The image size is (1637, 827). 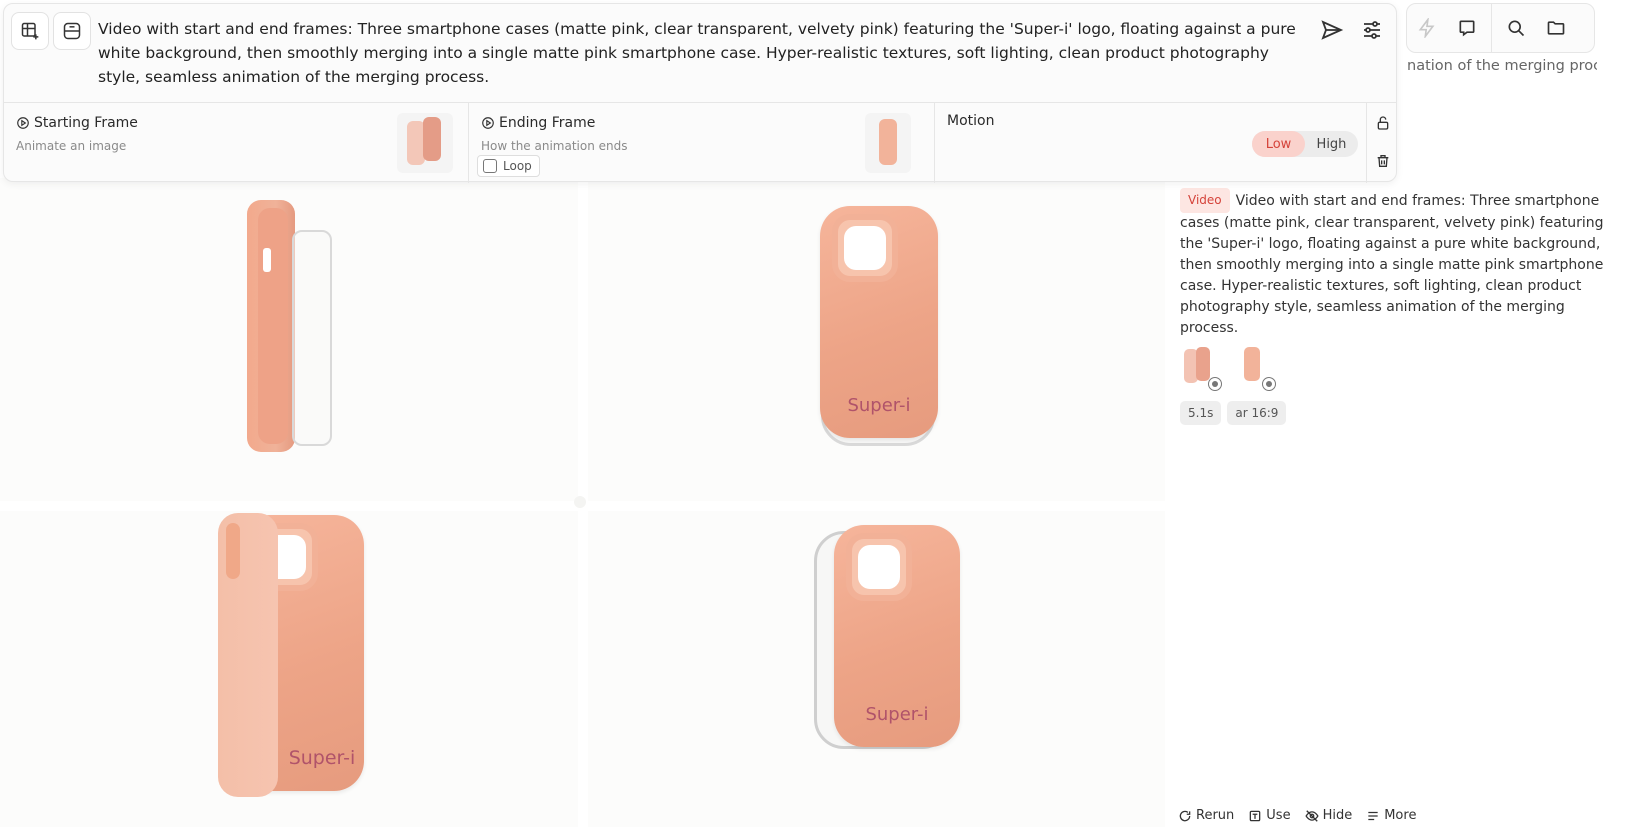 I want to click on result-image-3: Super-i, so click(x=289, y=669).